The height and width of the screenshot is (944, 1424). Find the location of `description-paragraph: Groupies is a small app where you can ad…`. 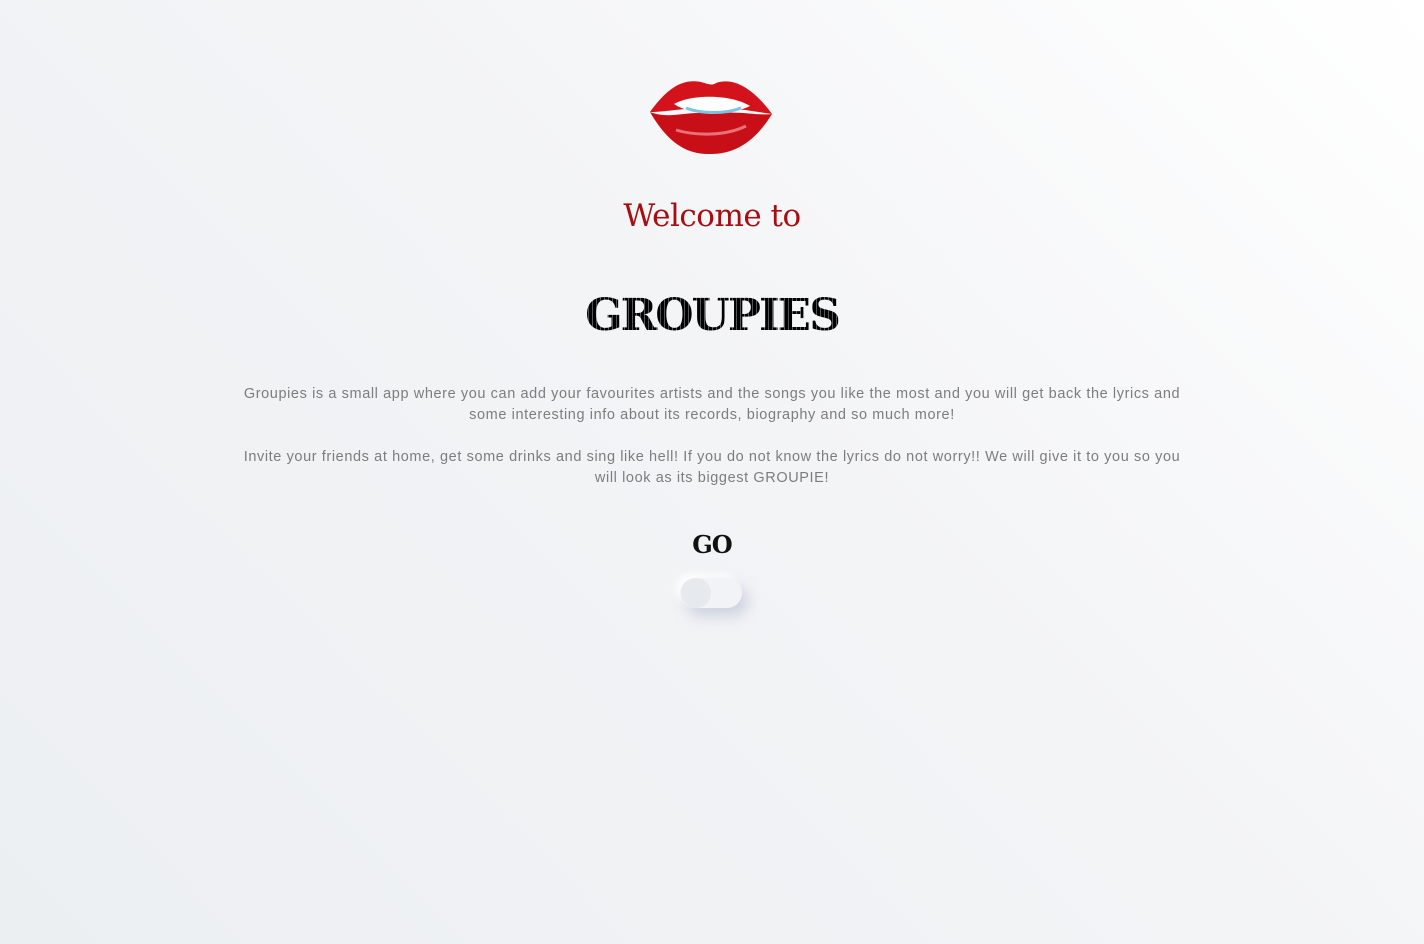

description-paragraph: Groupies is a small app where you can ad… is located at coordinates (712, 404).